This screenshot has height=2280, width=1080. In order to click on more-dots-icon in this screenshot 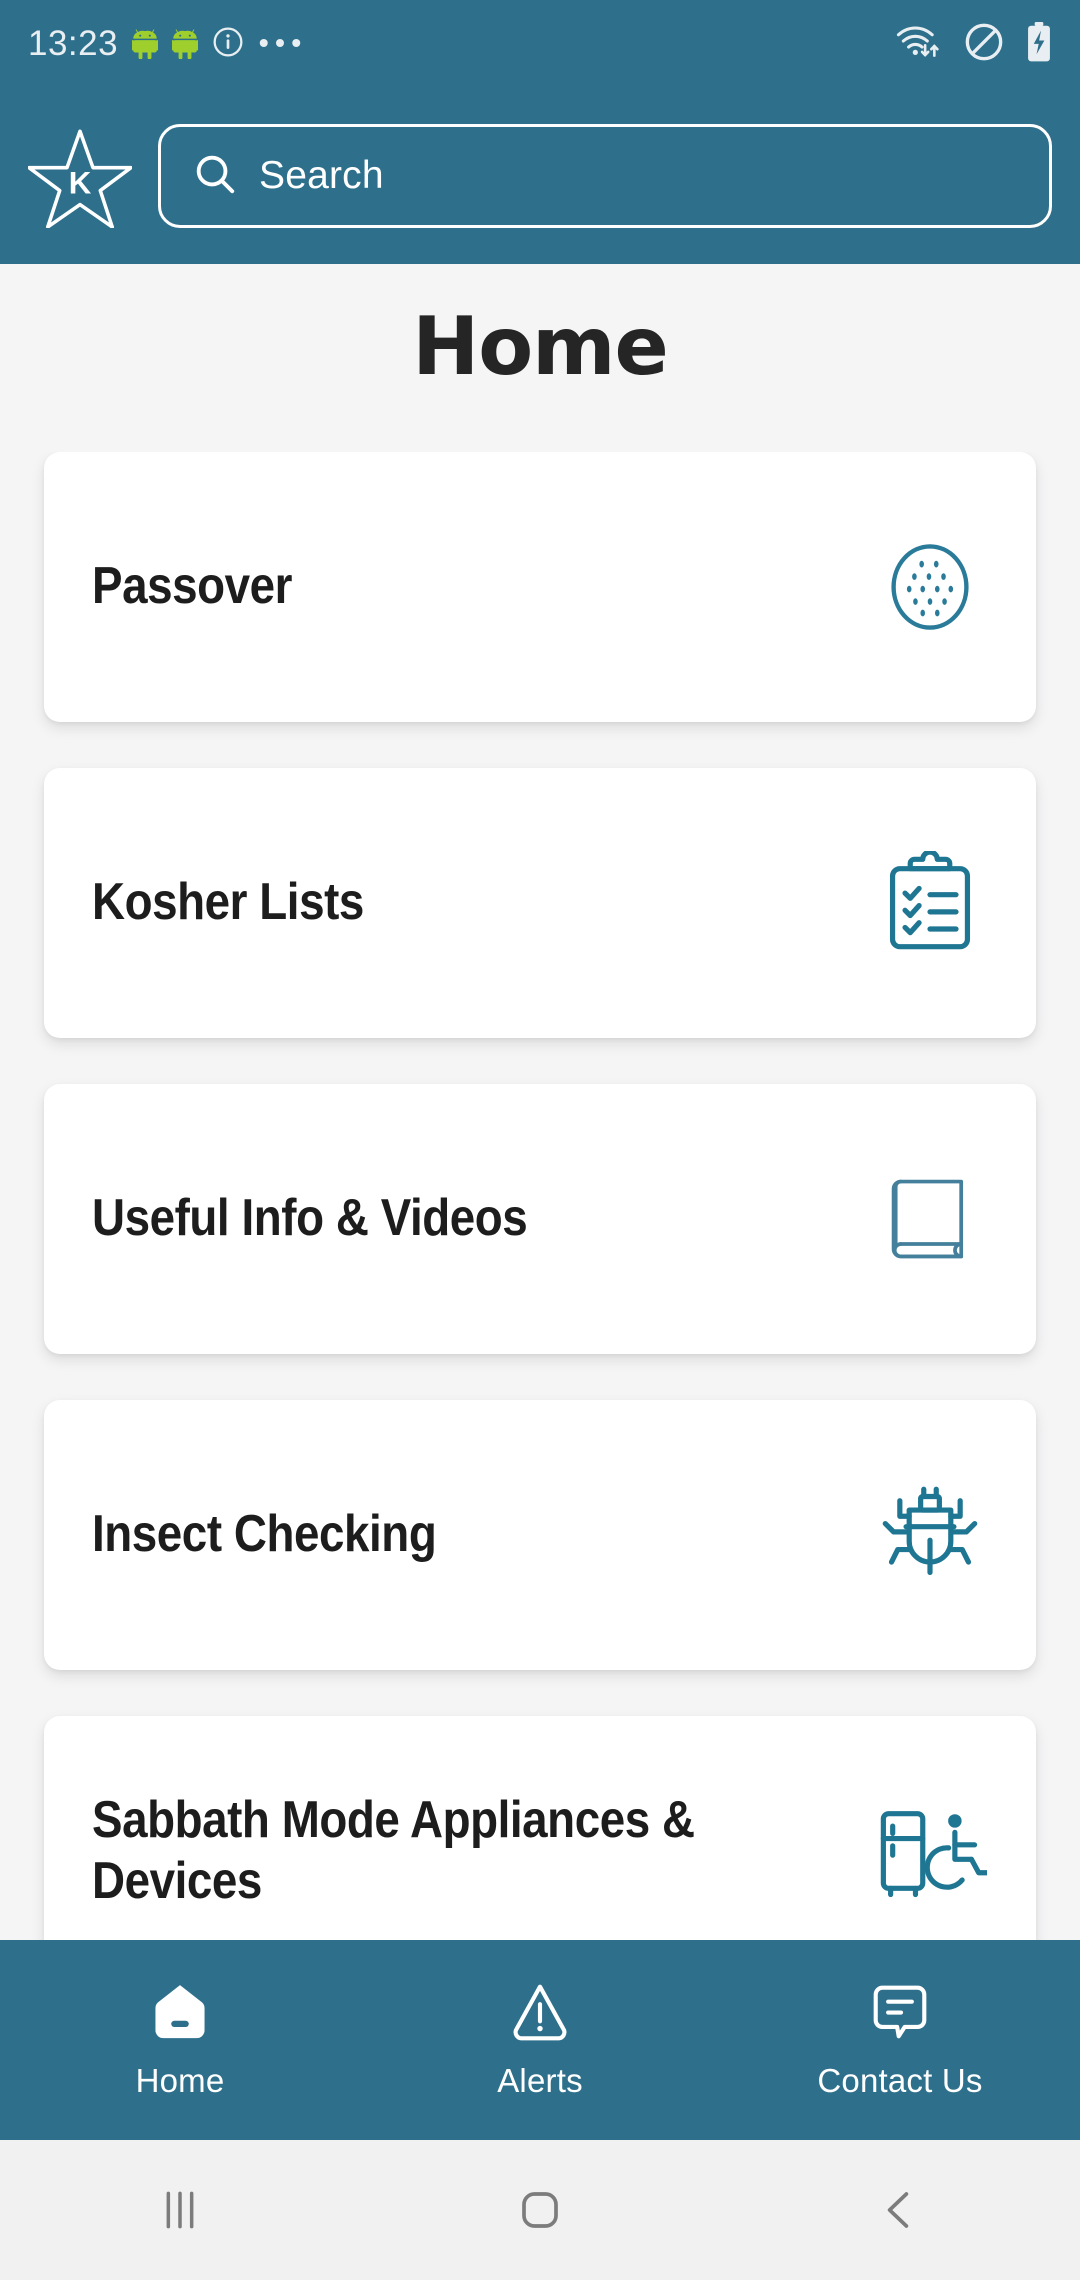, I will do `click(280, 44)`.